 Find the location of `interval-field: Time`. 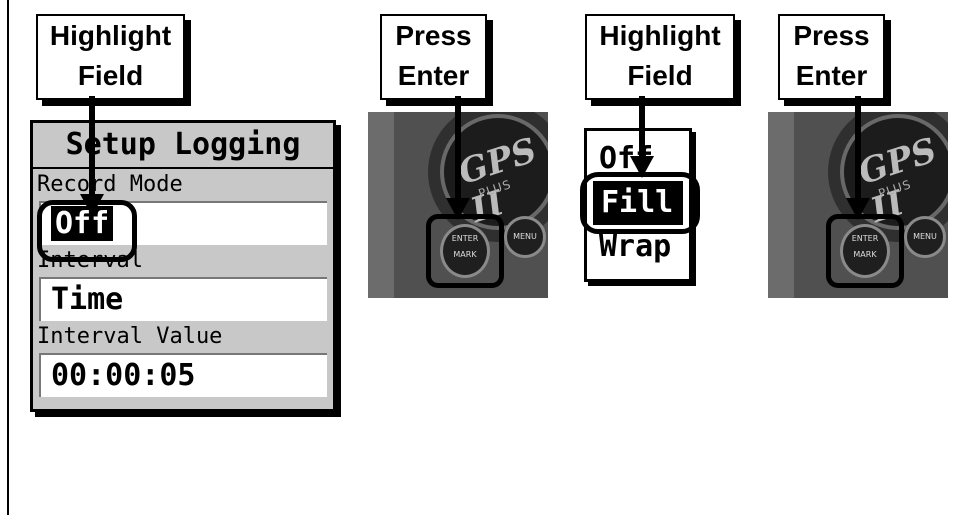

interval-field: Time is located at coordinates (183, 299).